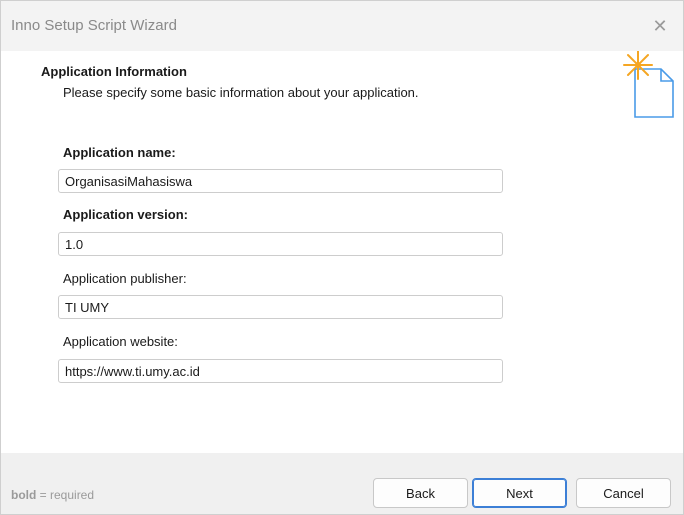 This screenshot has height=515, width=684. I want to click on required-hint: bold = required, so click(52, 495).